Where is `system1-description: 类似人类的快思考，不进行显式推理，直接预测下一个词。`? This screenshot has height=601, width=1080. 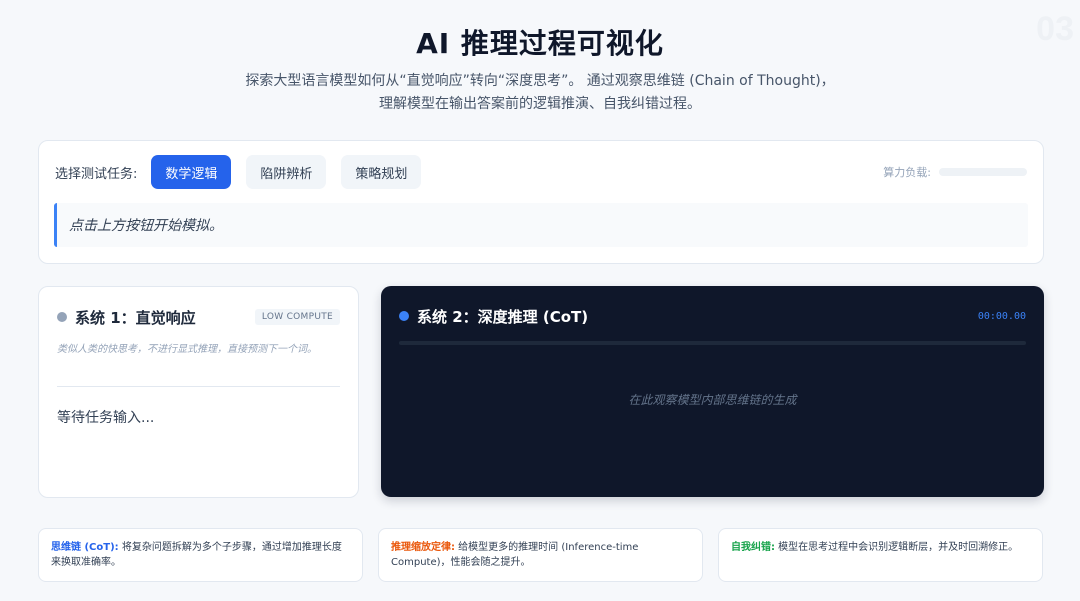 system1-description: 类似人类的快思考，不进行显式推理，直接预测下一个词。 is located at coordinates (187, 349).